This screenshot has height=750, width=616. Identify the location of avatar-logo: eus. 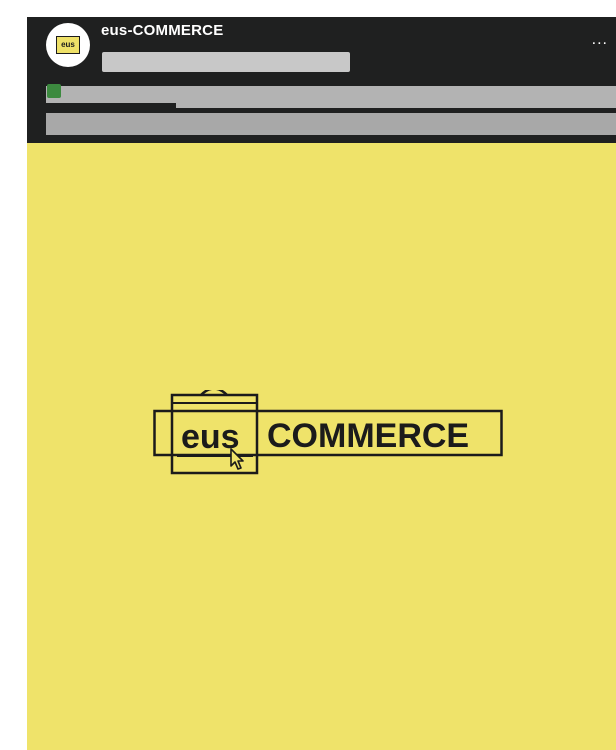
(68, 45).